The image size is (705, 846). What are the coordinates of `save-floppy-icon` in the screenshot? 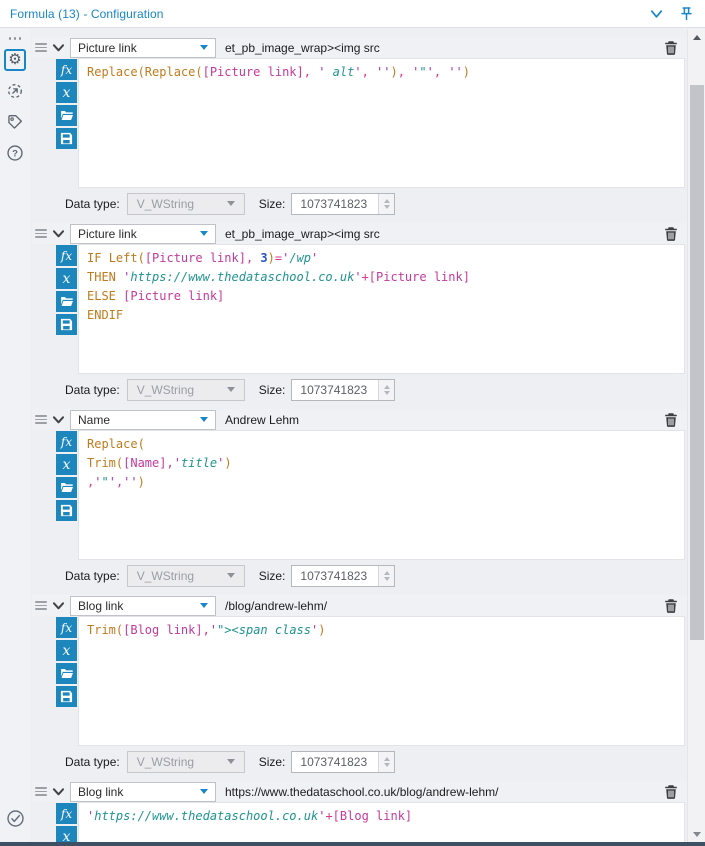 It's located at (66, 696).